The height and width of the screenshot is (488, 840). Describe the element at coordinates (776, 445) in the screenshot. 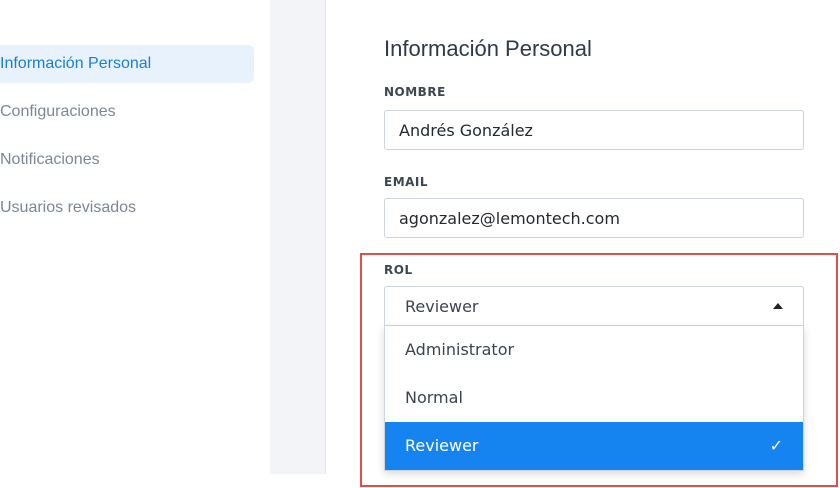

I see `check-icon: ✓` at that location.